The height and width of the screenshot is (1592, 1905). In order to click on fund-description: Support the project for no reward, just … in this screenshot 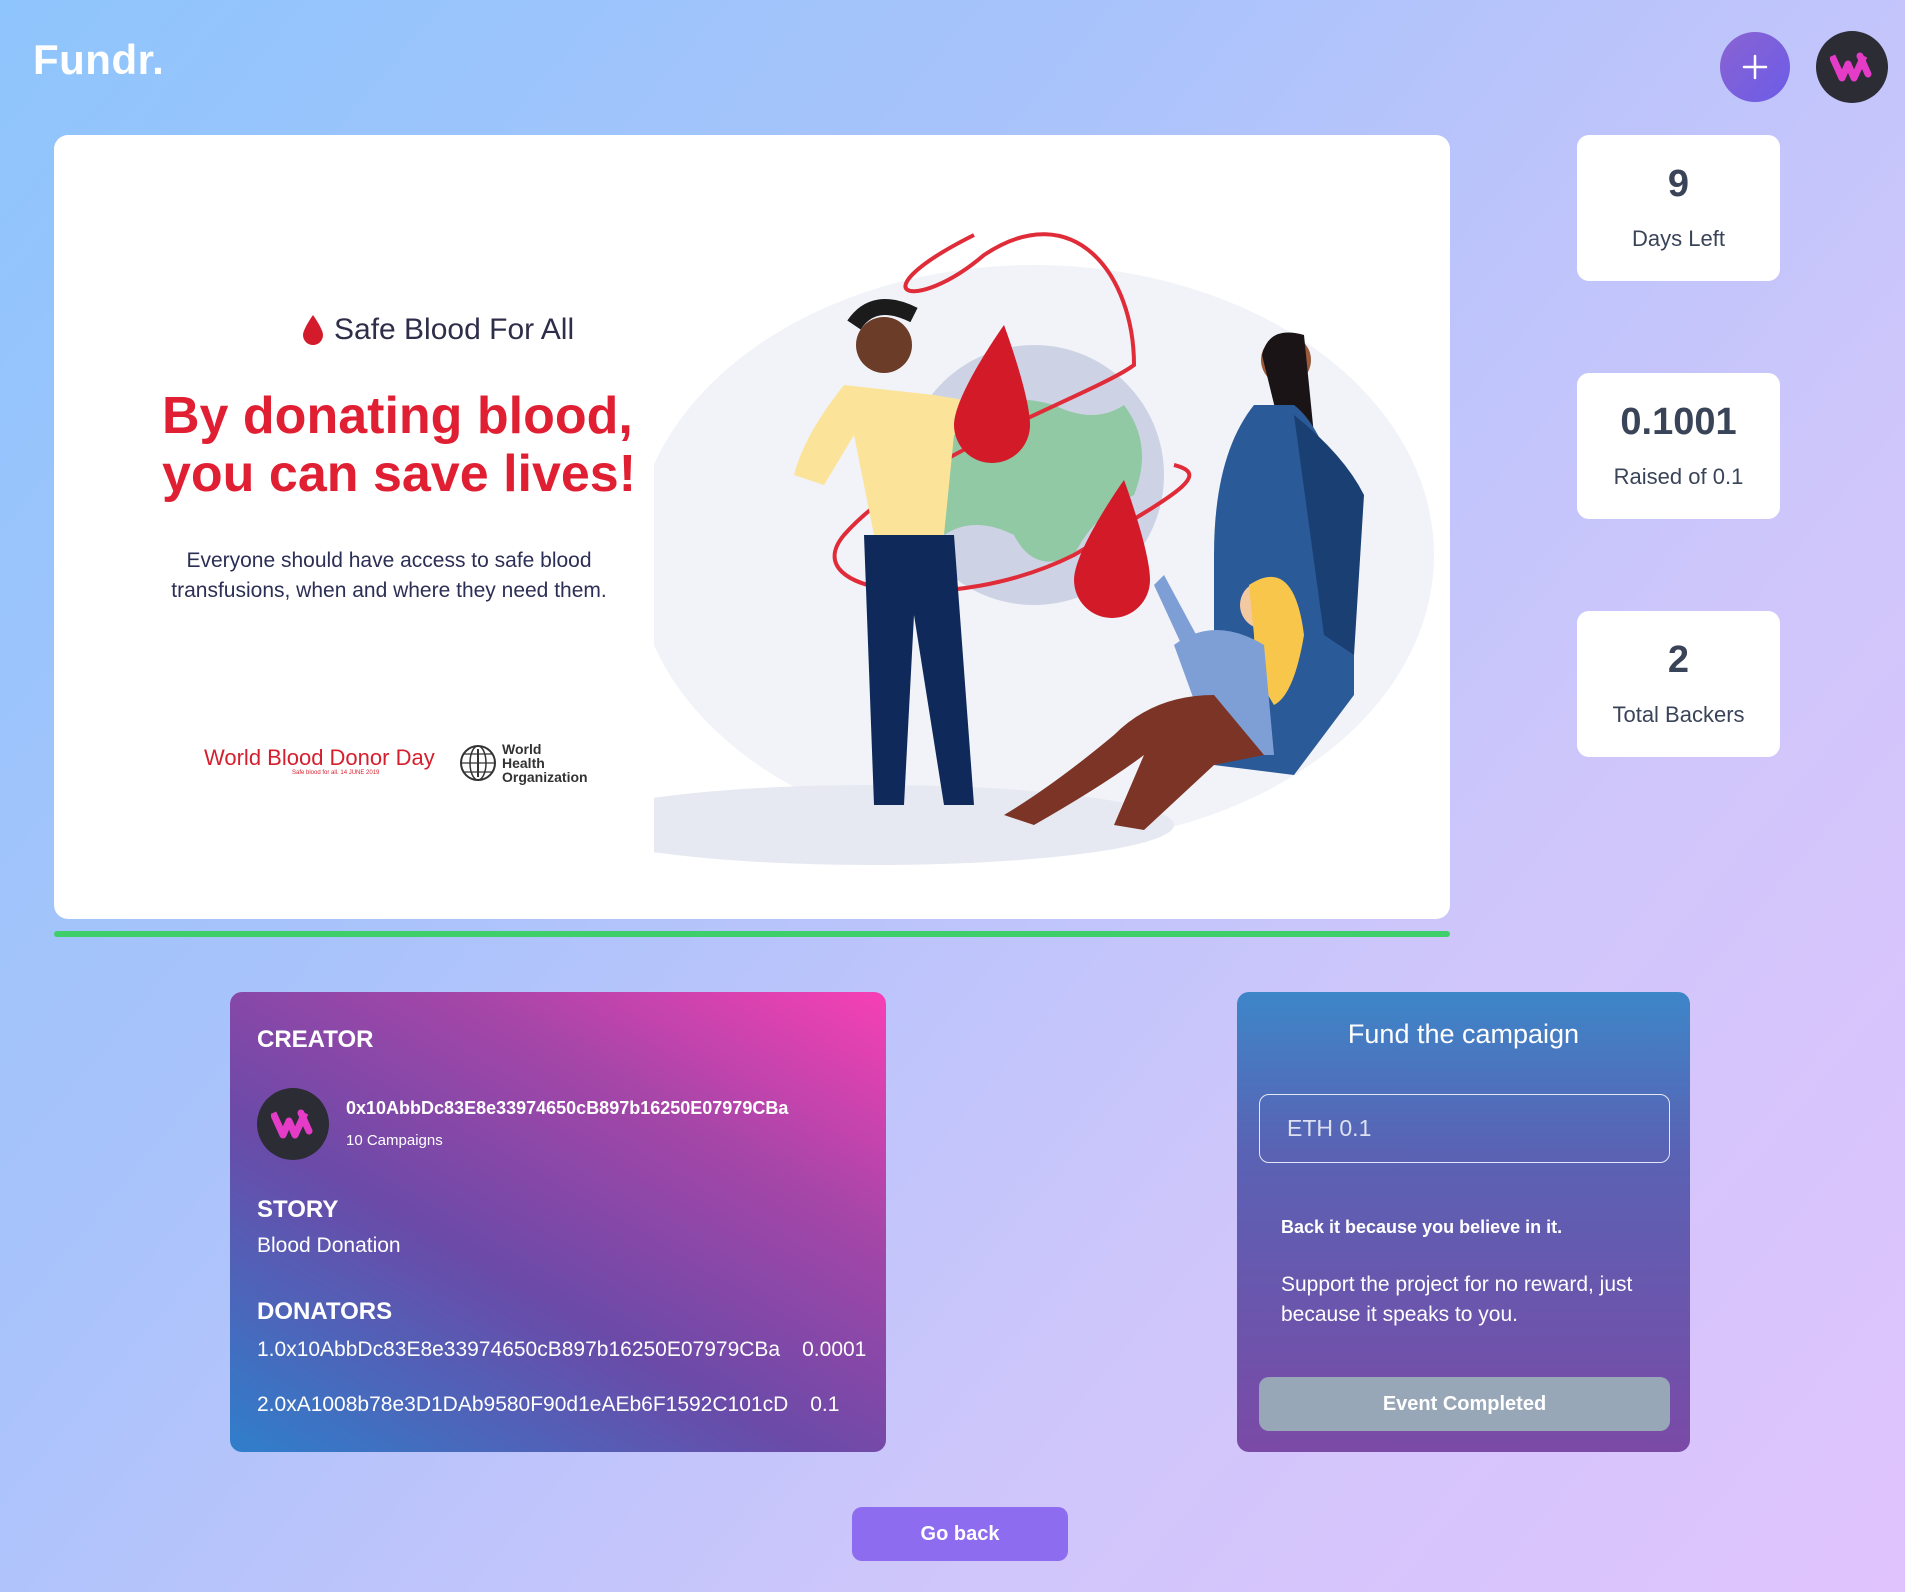, I will do `click(1457, 1299)`.